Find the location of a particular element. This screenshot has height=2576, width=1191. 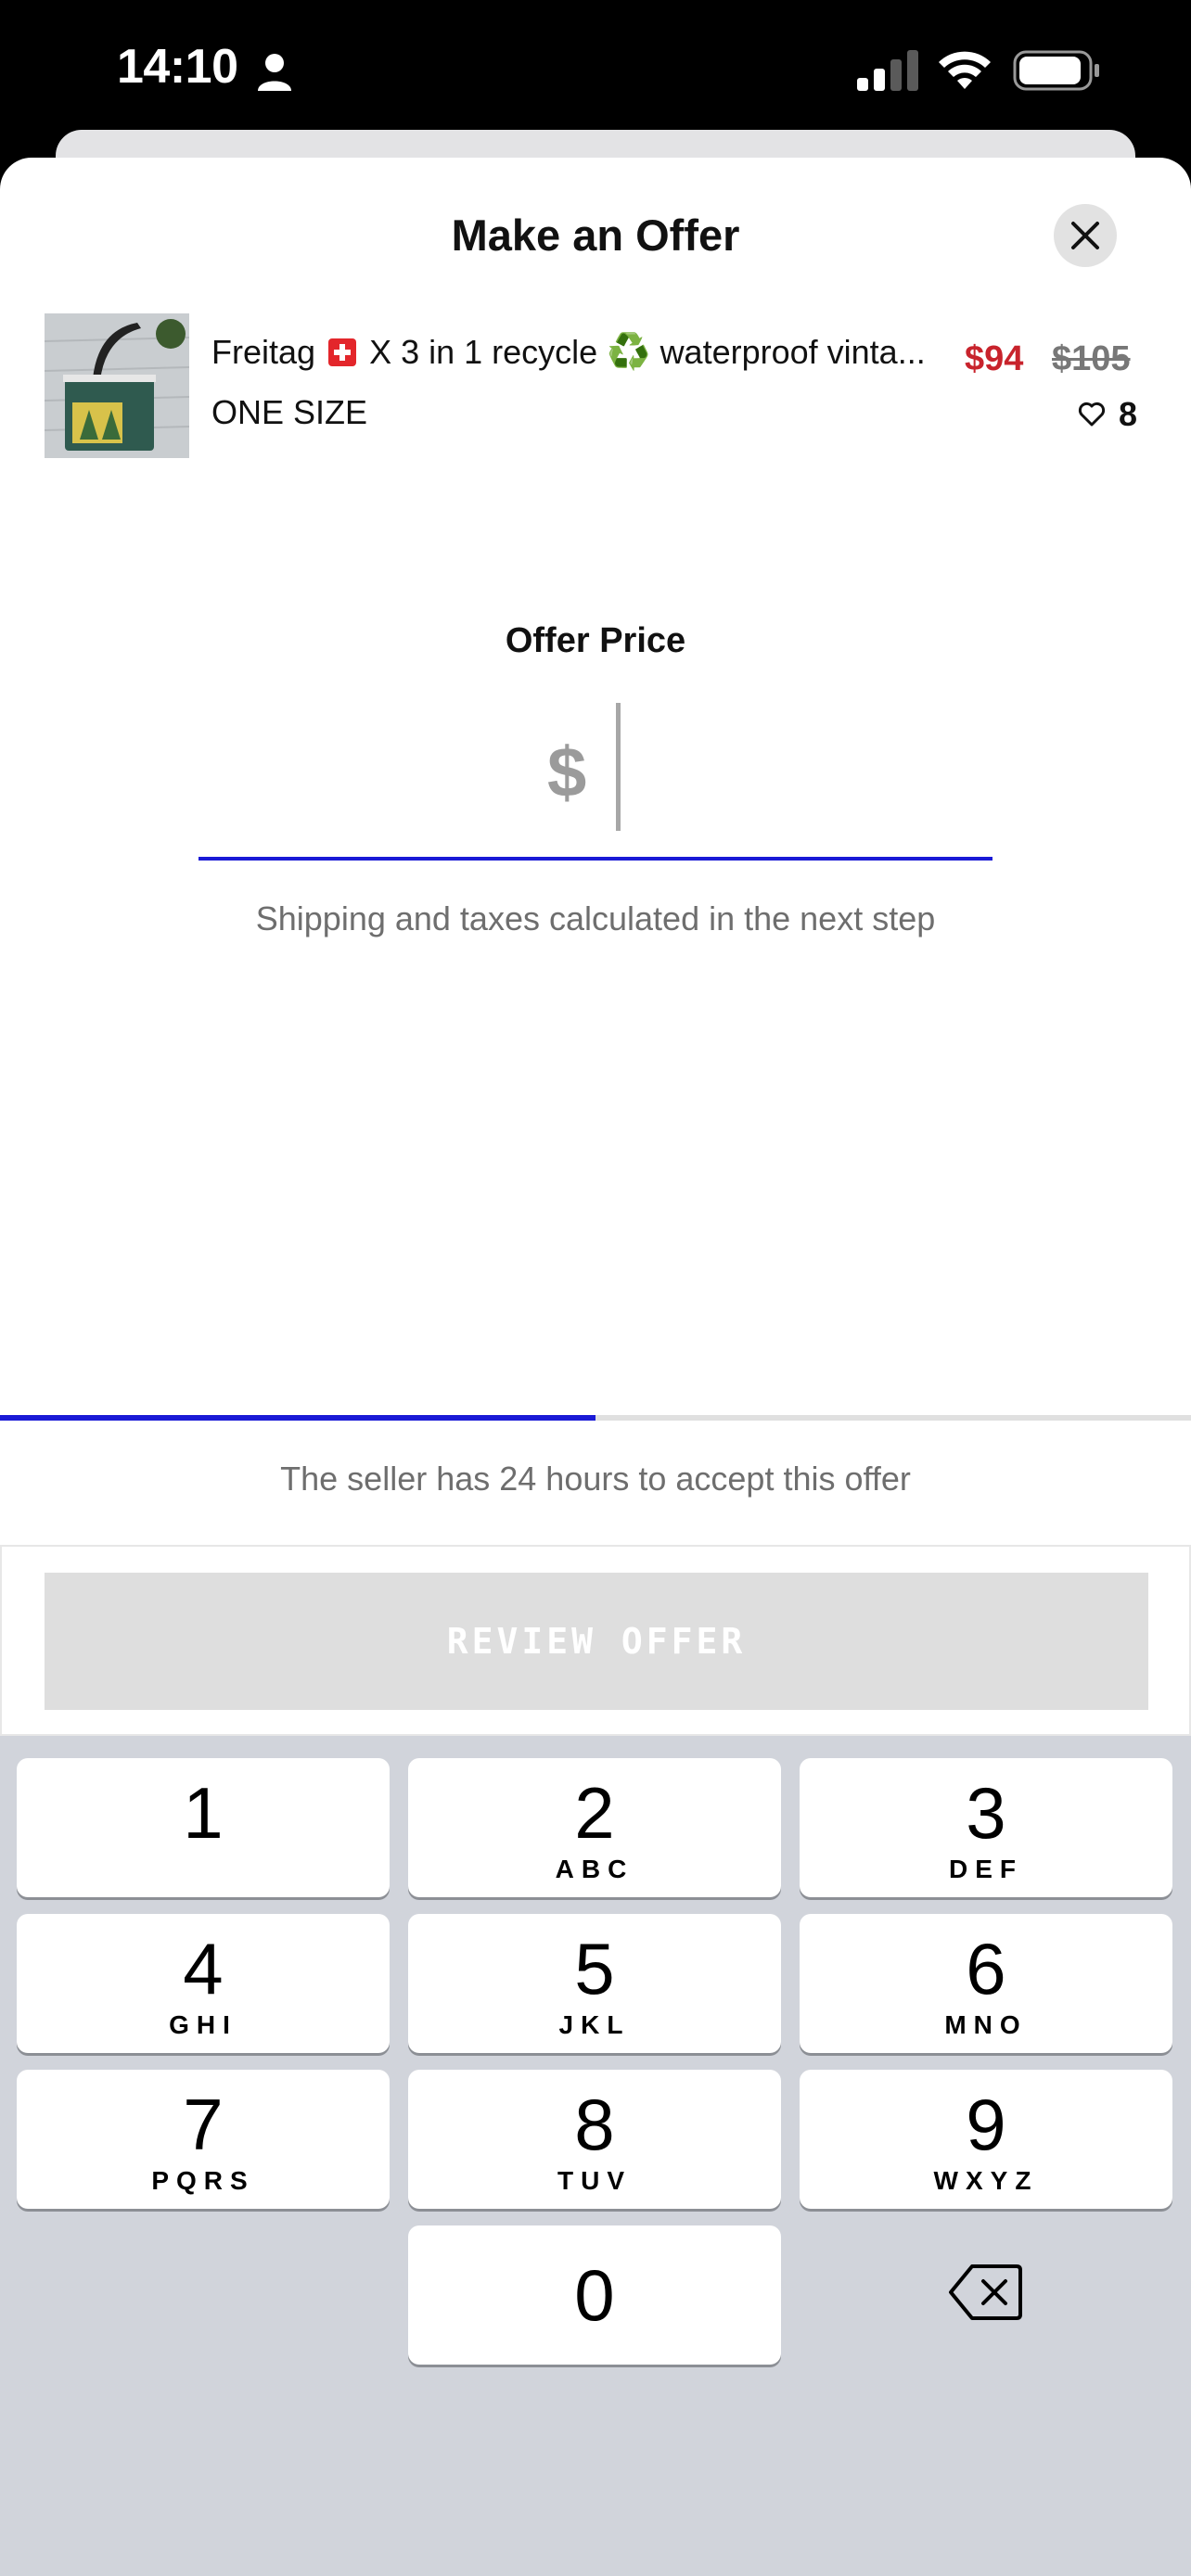

backspace-icon is located at coordinates (985, 2292).